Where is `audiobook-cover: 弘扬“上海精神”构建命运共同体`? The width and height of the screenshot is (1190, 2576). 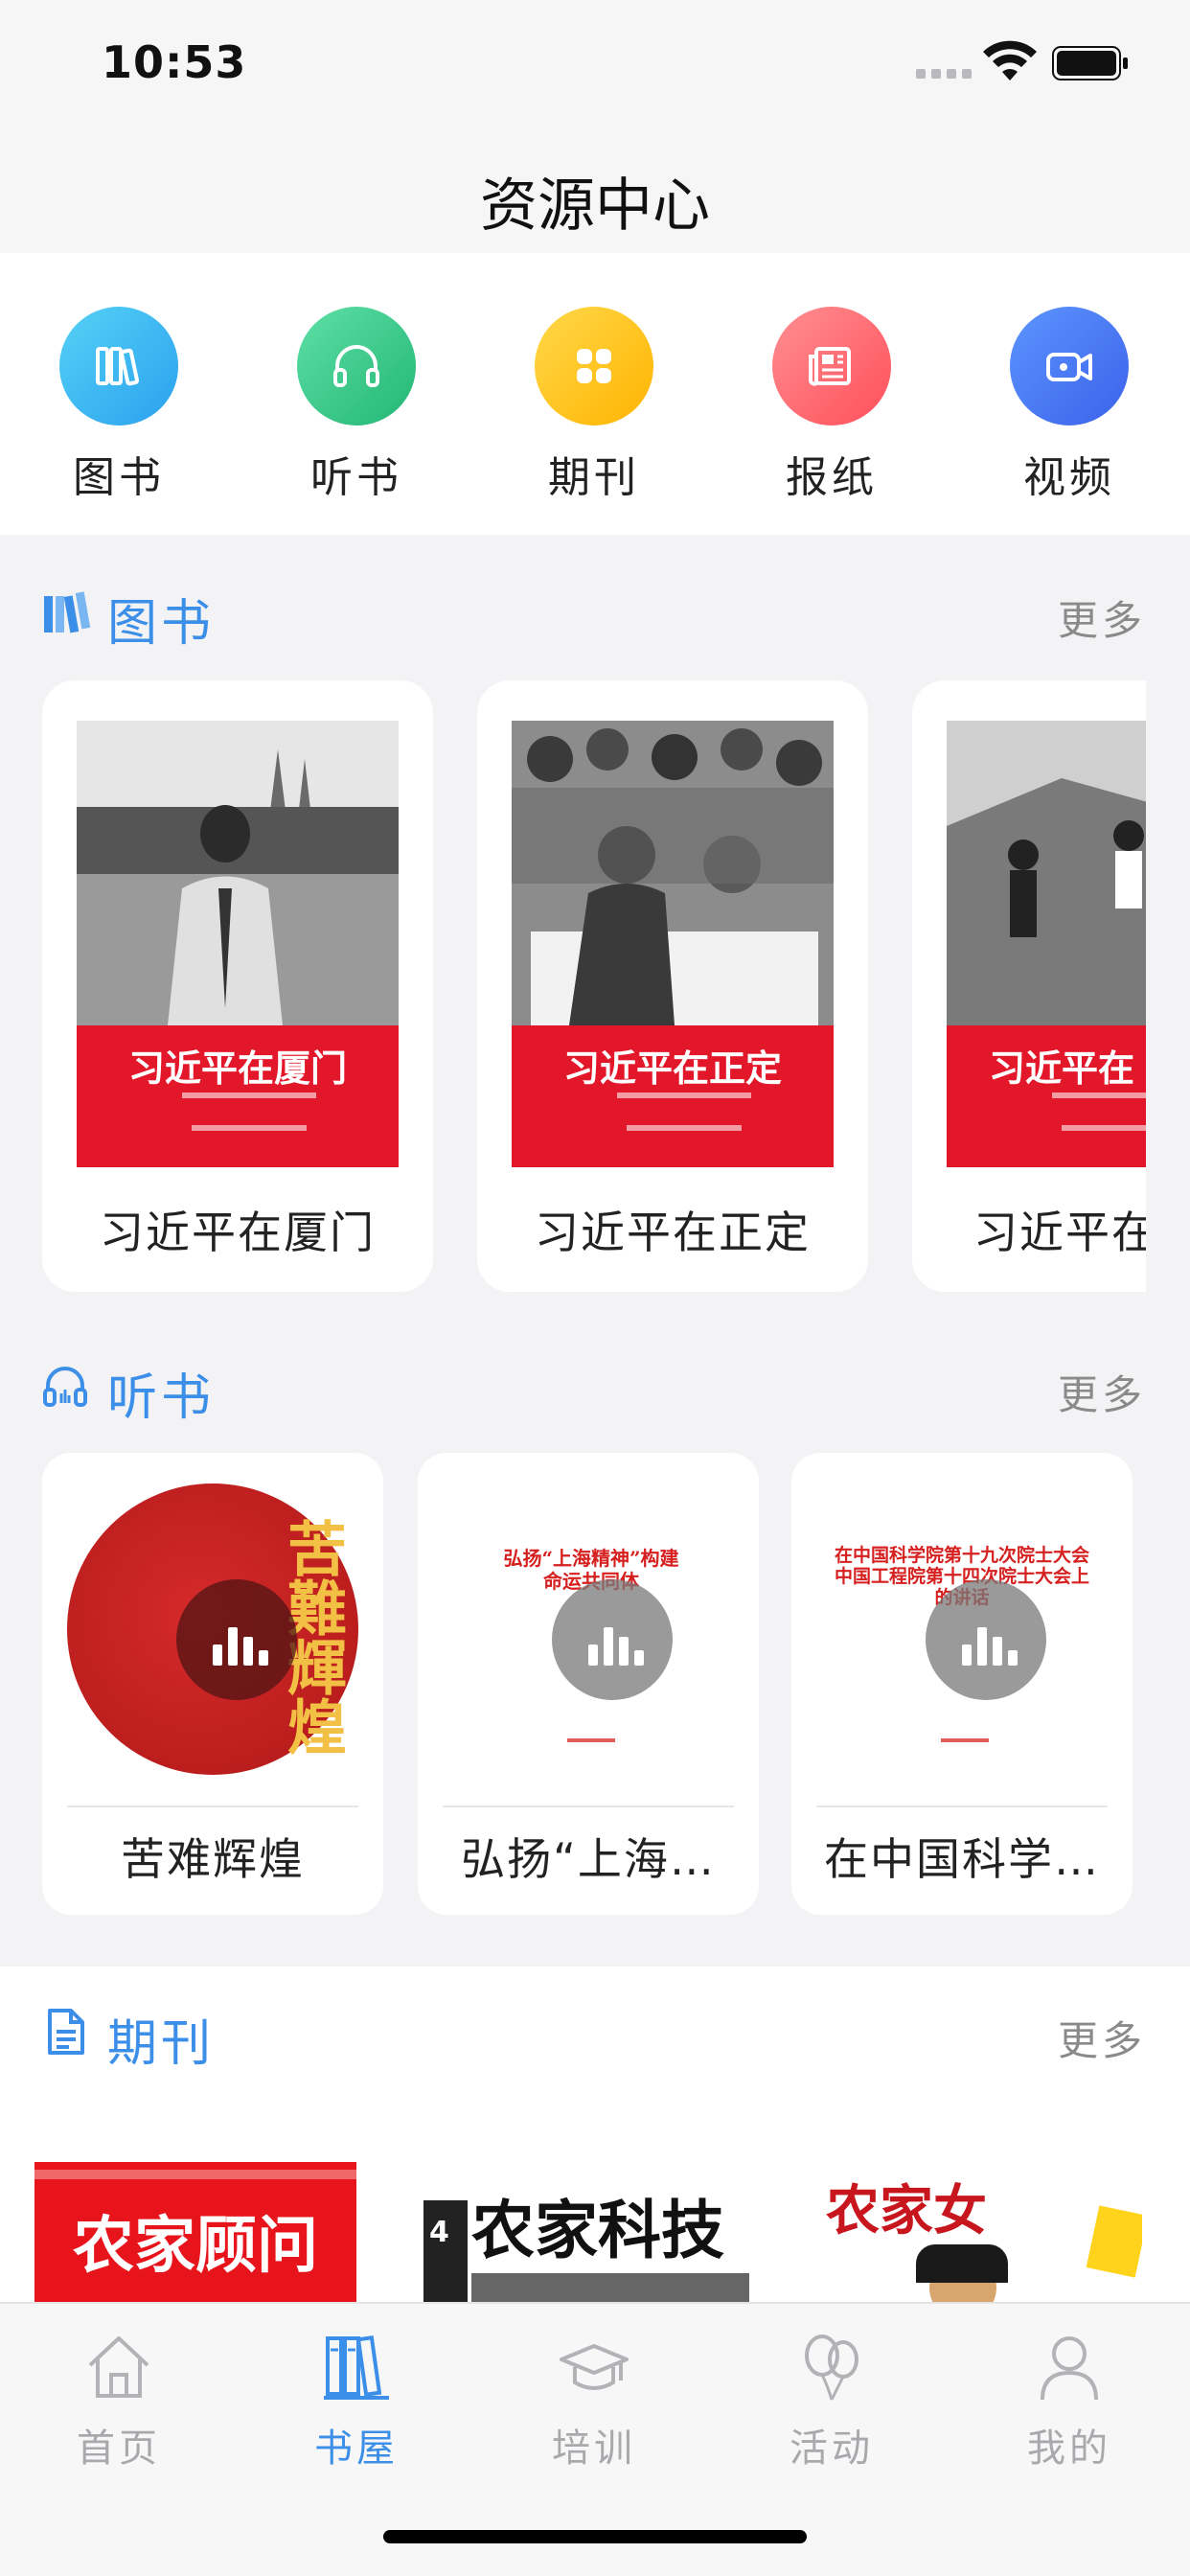
audiobook-cover: 弘扬“上海精神”构建命运共同体 is located at coordinates (589, 1629).